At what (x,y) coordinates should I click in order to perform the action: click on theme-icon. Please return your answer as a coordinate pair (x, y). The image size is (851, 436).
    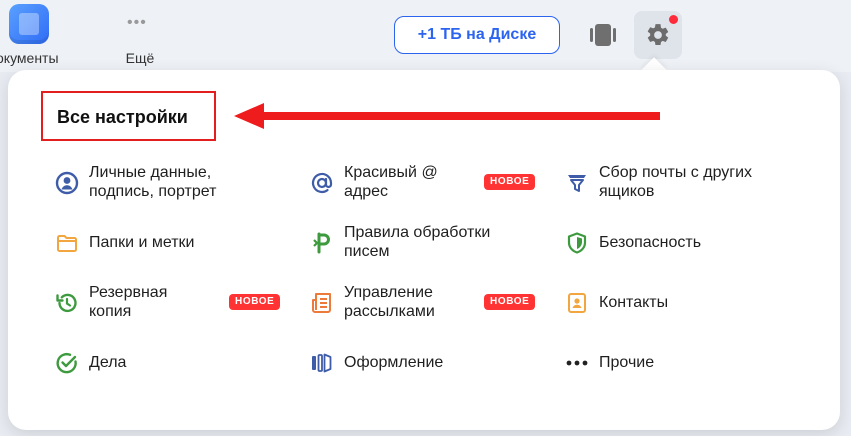
    Looking at the image, I should click on (322, 363).